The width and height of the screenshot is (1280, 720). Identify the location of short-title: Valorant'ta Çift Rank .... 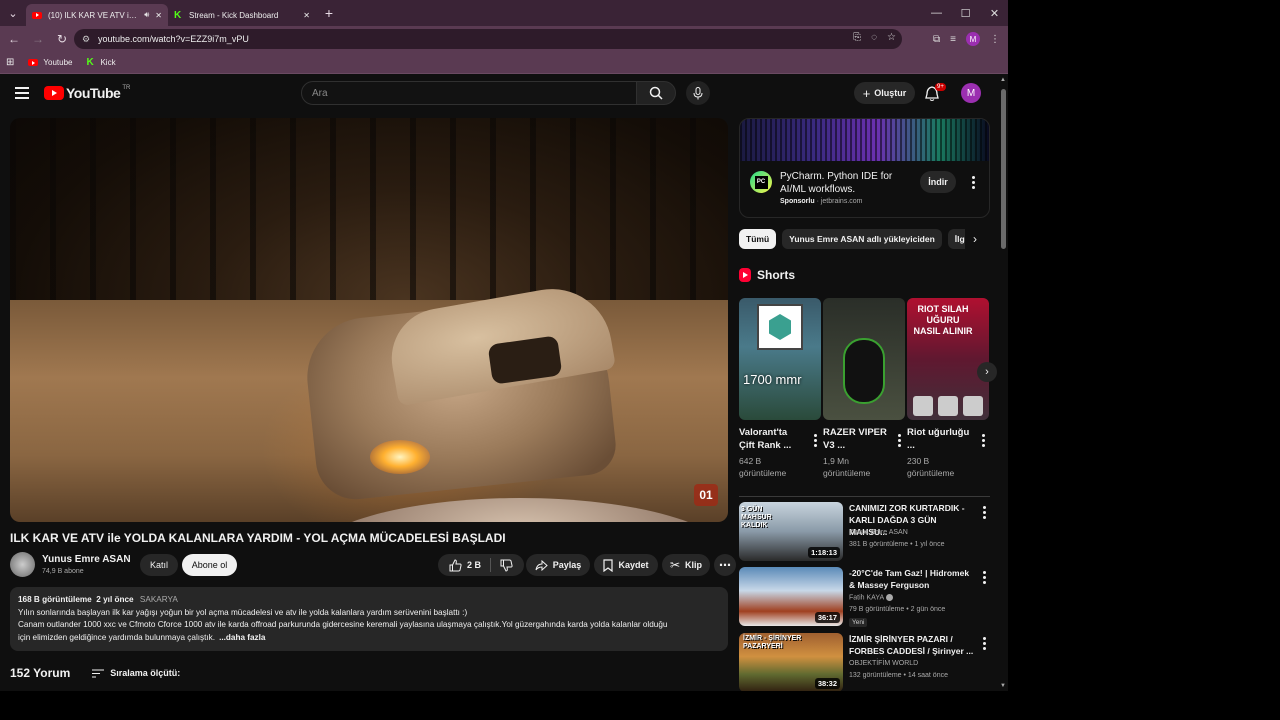
(772, 439).